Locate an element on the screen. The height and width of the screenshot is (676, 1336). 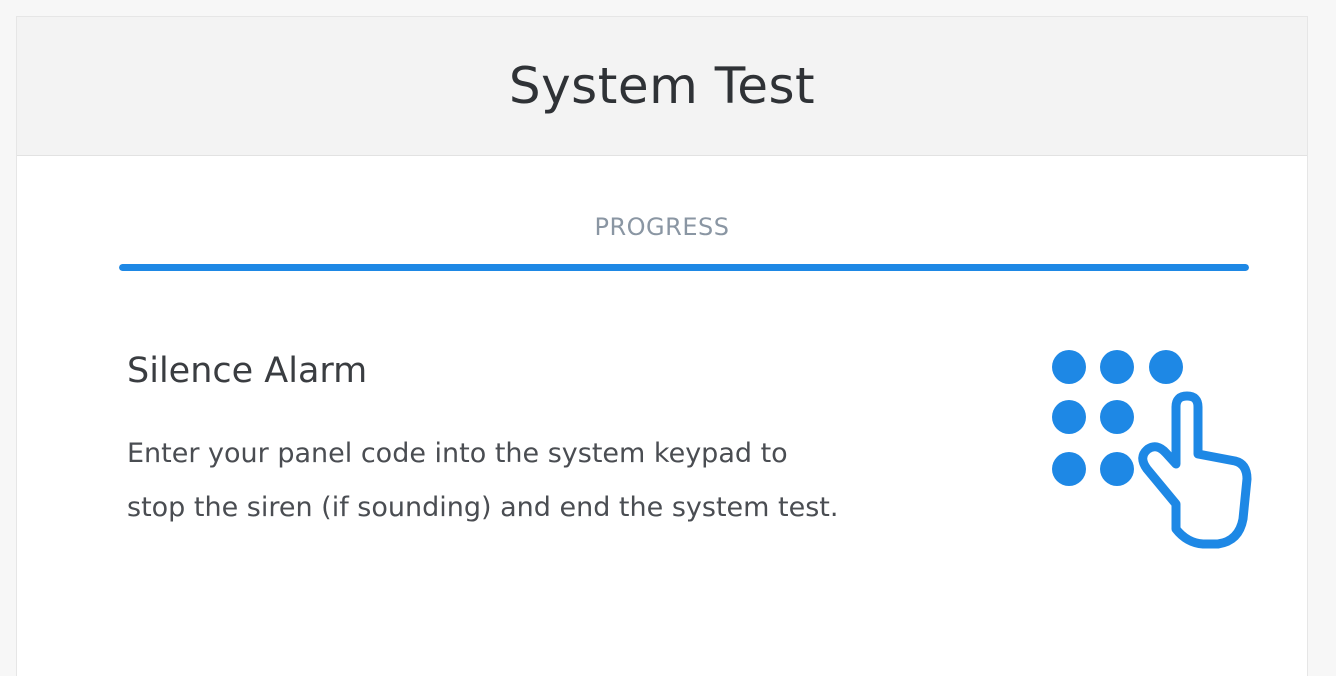
keypad-touch-icon is located at coordinates (1150, 444).